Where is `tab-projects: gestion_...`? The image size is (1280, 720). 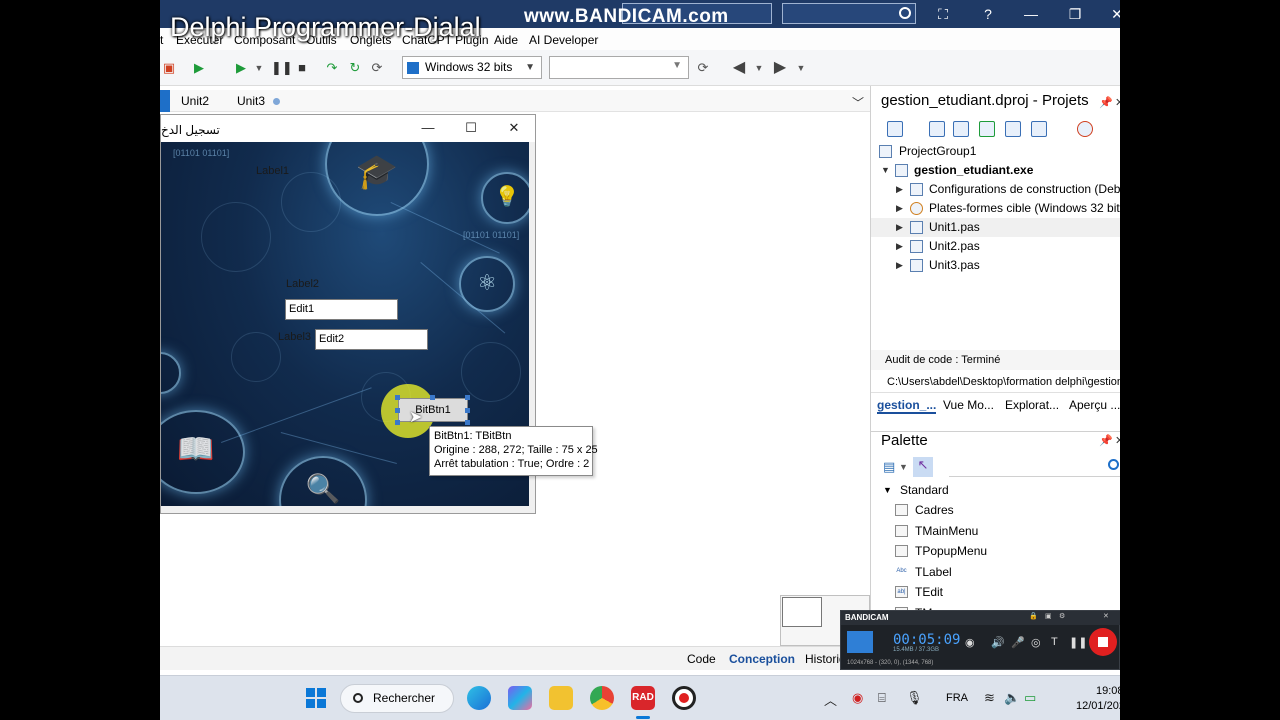 tab-projects: gestion_... is located at coordinates (907, 406).